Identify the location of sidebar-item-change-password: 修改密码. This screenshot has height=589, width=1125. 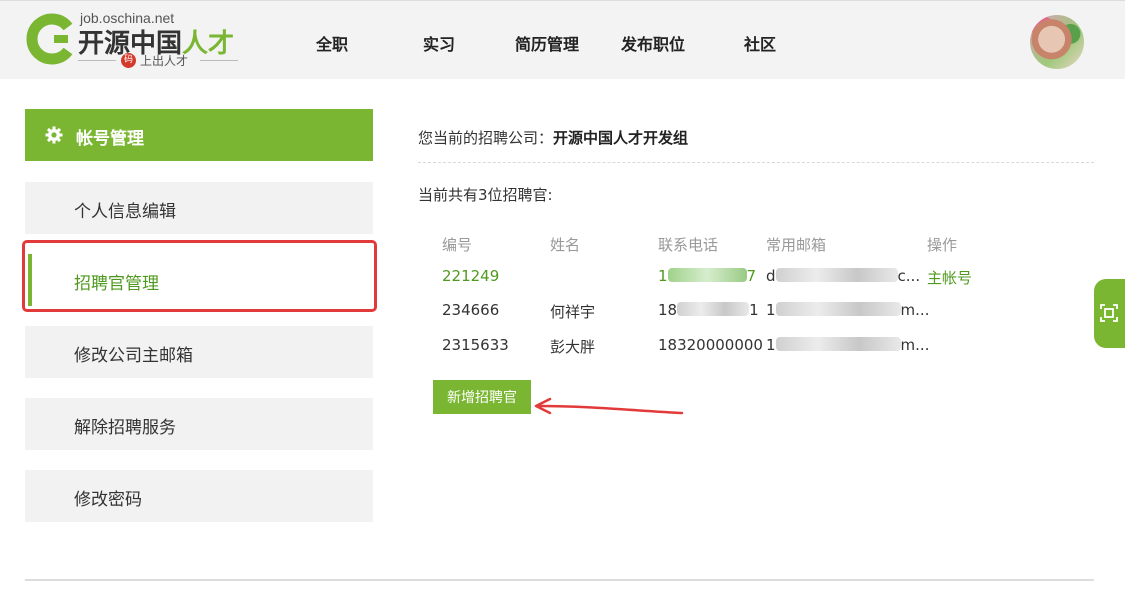
(199, 496).